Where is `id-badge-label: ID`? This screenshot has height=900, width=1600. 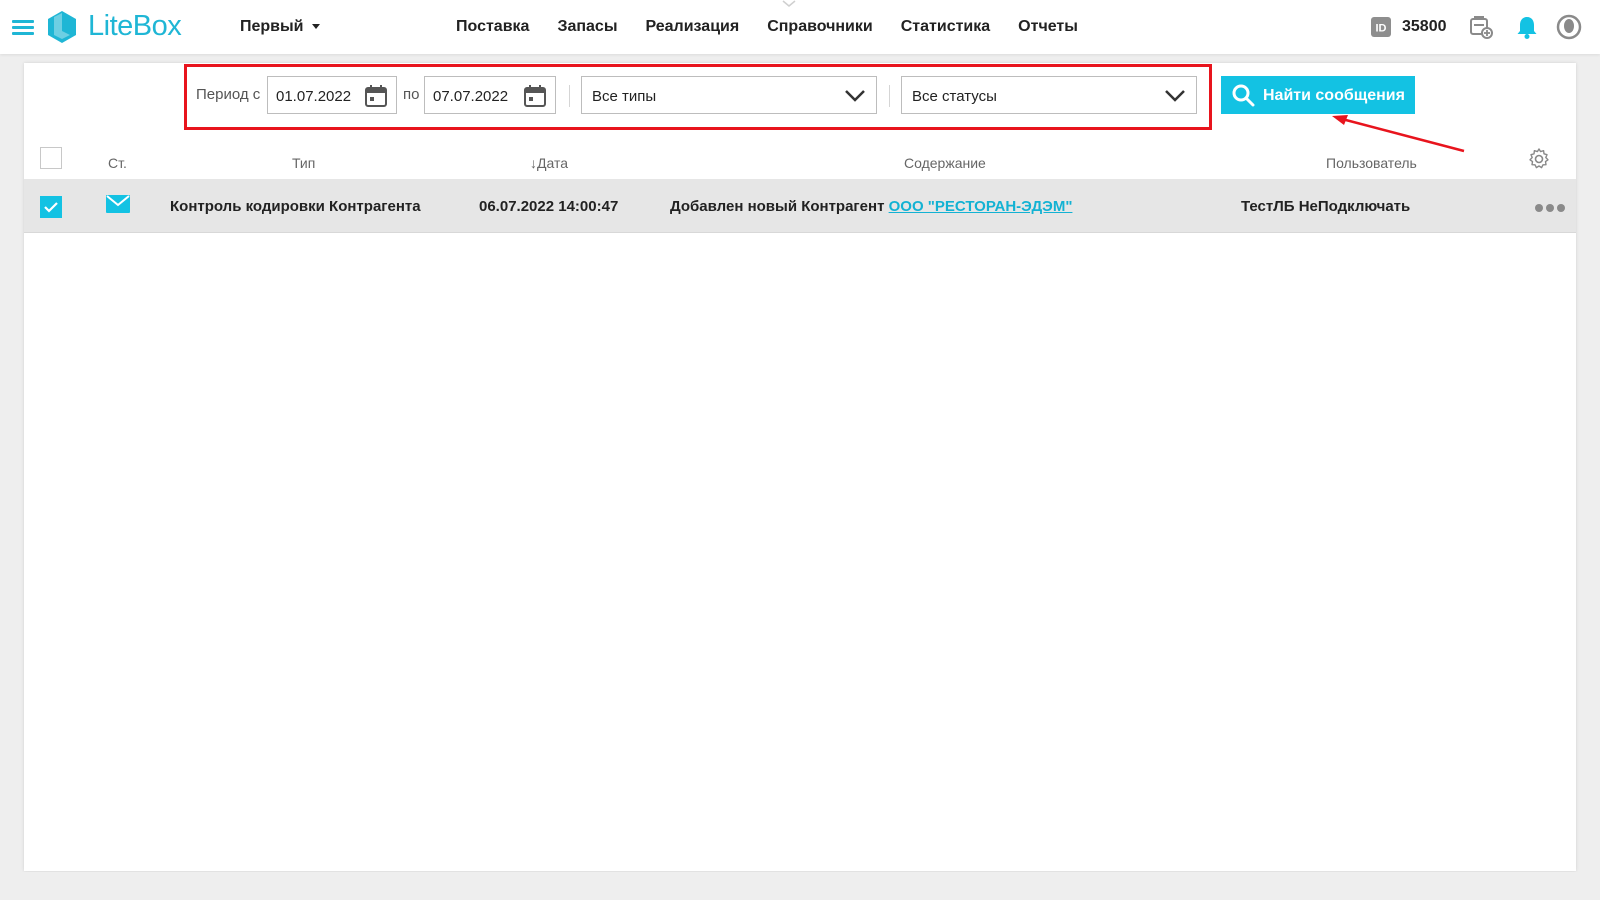 id-badge-label: ID is located at coordinates (1381, 29).